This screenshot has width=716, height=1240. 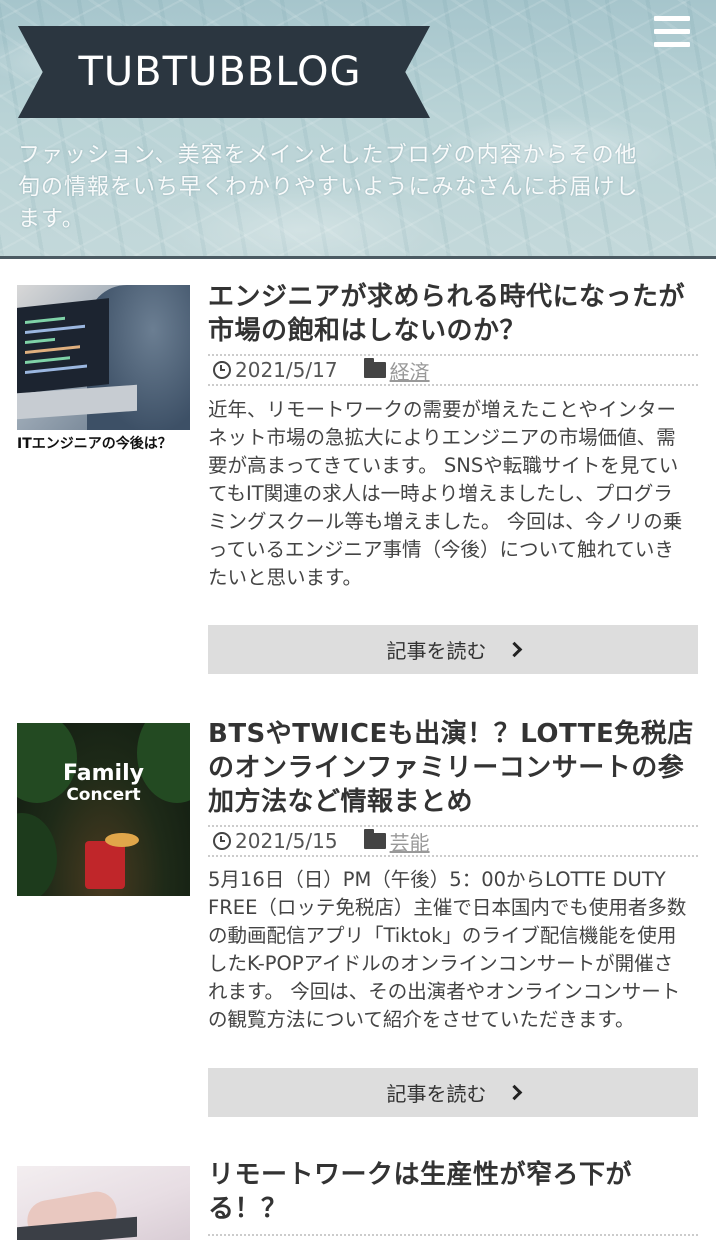 What do you see at coordinates (410, 841) in the screenshot?
I see `article-category-link: 芸能` at bounding box center [410, 841].